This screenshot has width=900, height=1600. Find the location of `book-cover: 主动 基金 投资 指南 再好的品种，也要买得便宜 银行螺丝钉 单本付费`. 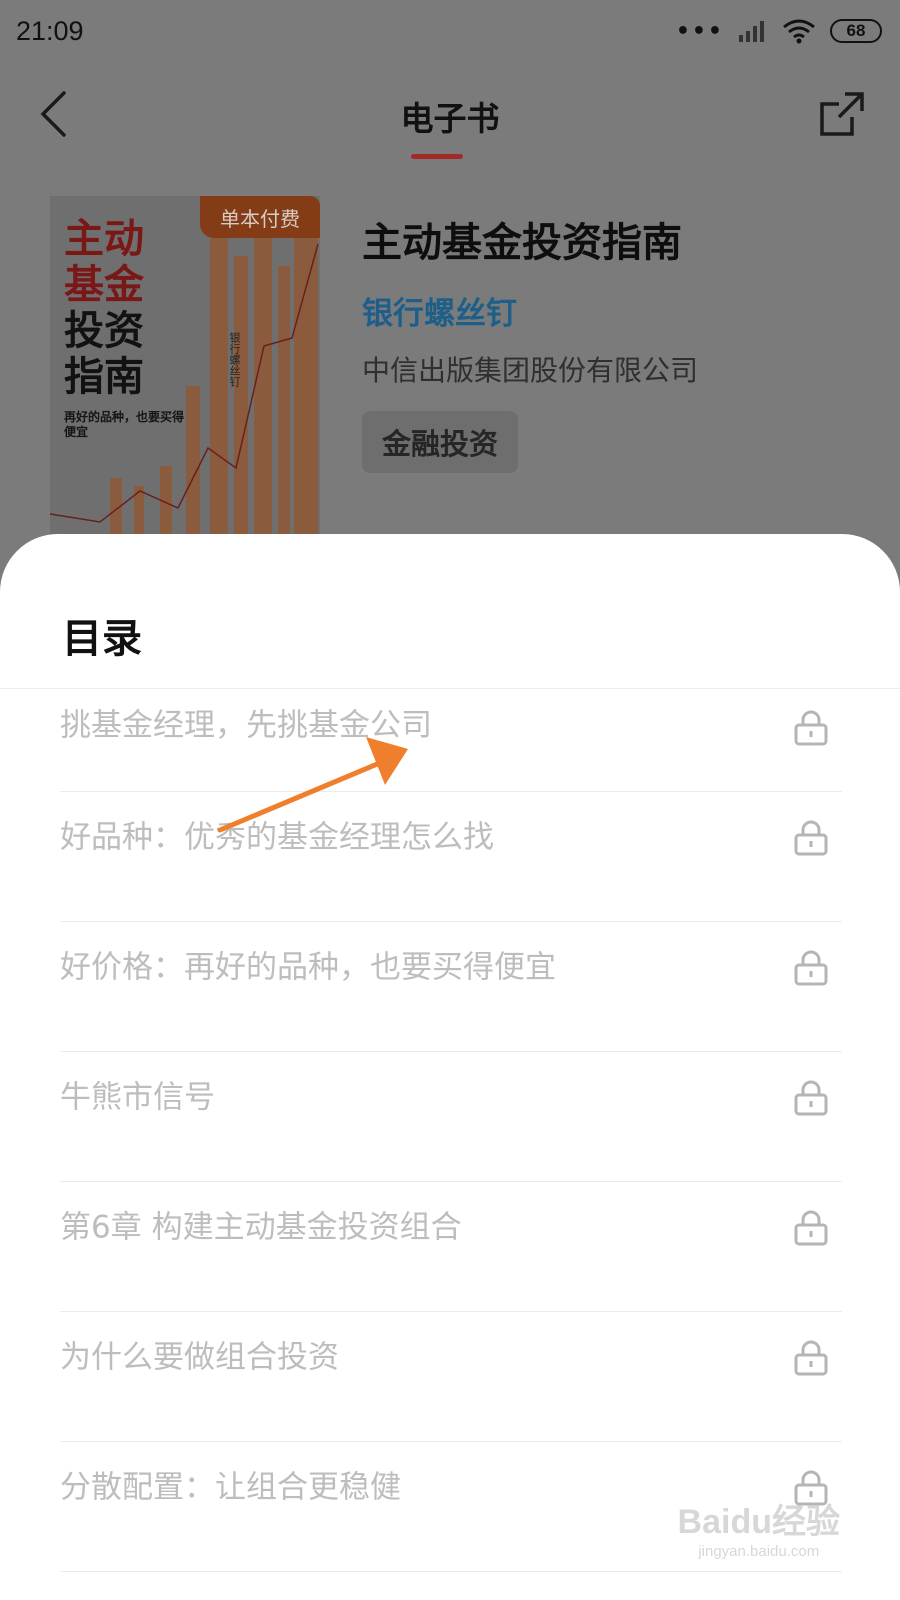

book-cover: 主动 基金 投资 指南 再好的品种，也要买得便宜 银行螺丝钉 单本付费 is located at coordinates (185, 366).